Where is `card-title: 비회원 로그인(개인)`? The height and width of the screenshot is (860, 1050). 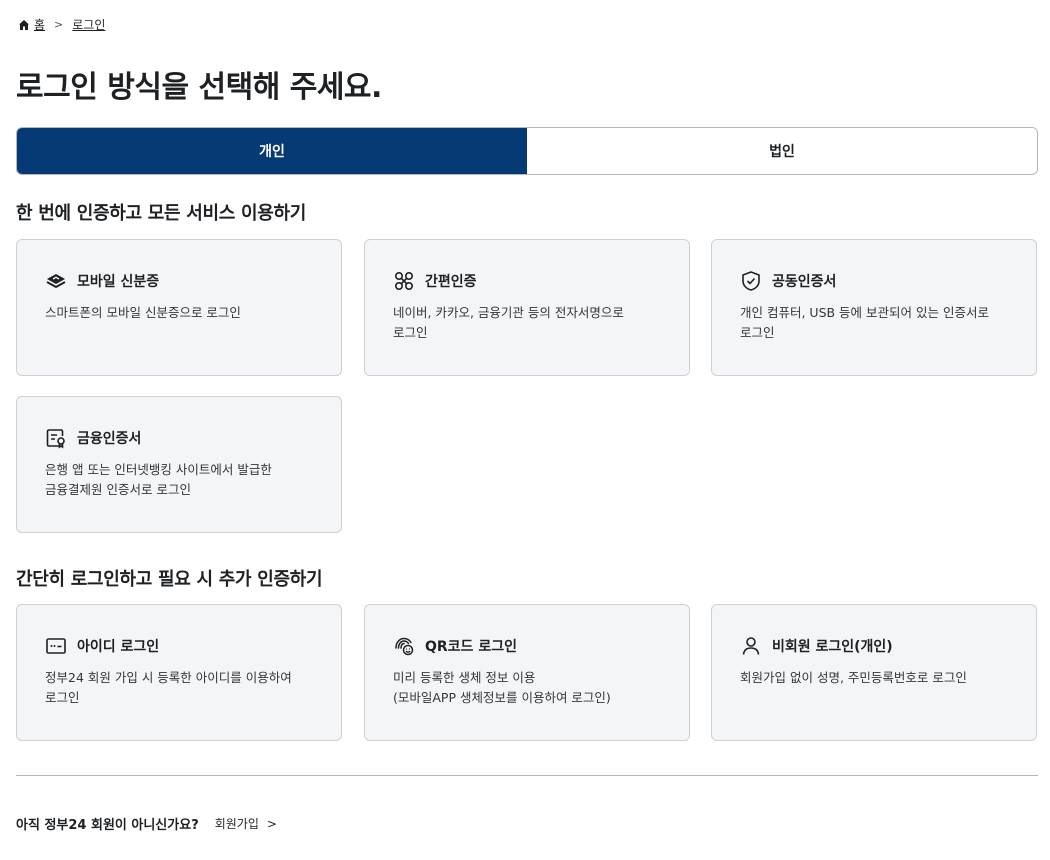
card-title: 비회원 로그인(개인) is located at coordinates (832, 647).